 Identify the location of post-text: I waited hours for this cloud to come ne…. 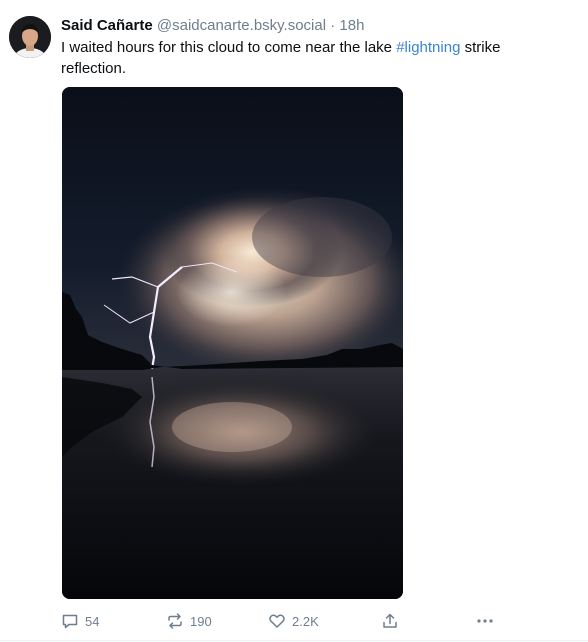
(311, 58).